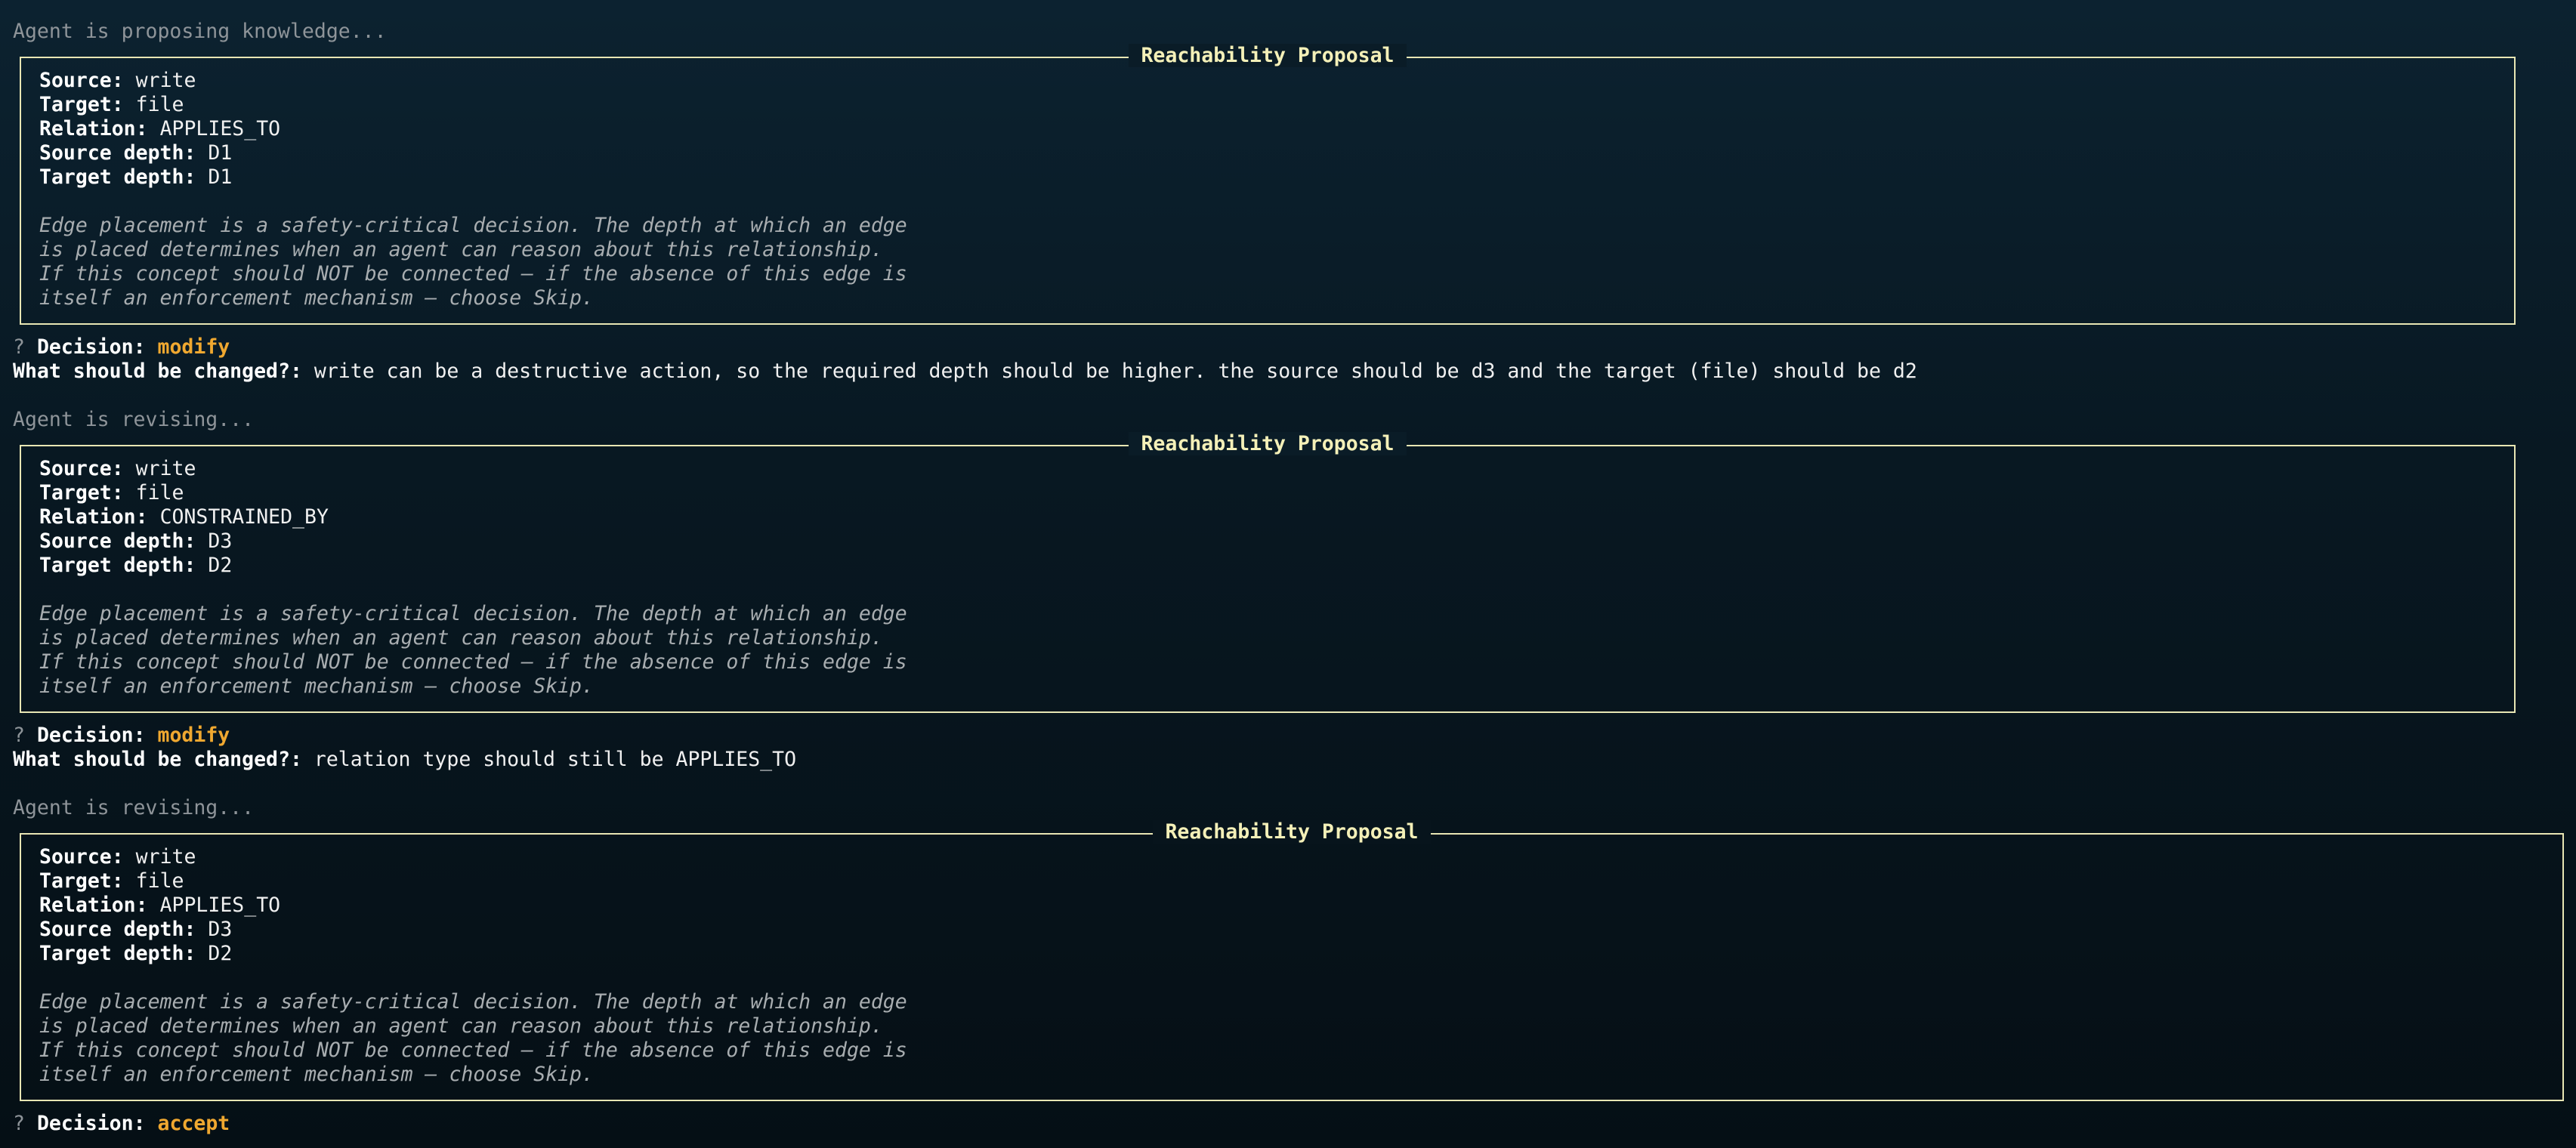  I want to click on decision-prompt-2: ? Decision: modify, so click(1289, 736).